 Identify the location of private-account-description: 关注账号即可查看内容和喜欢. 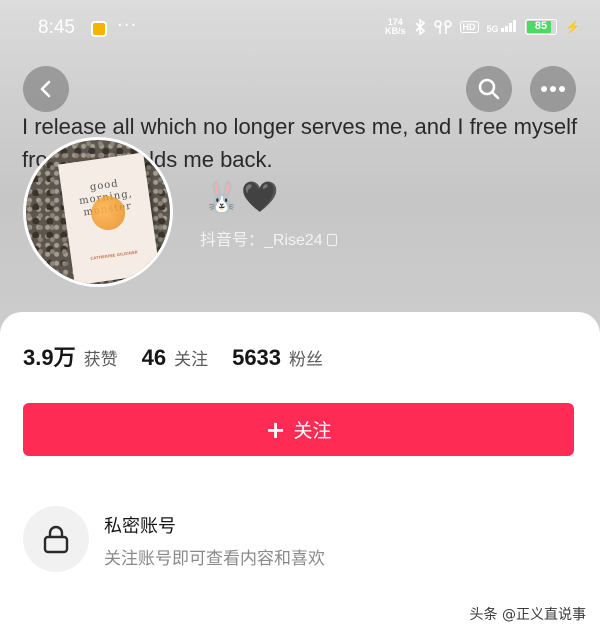
(214, 559).